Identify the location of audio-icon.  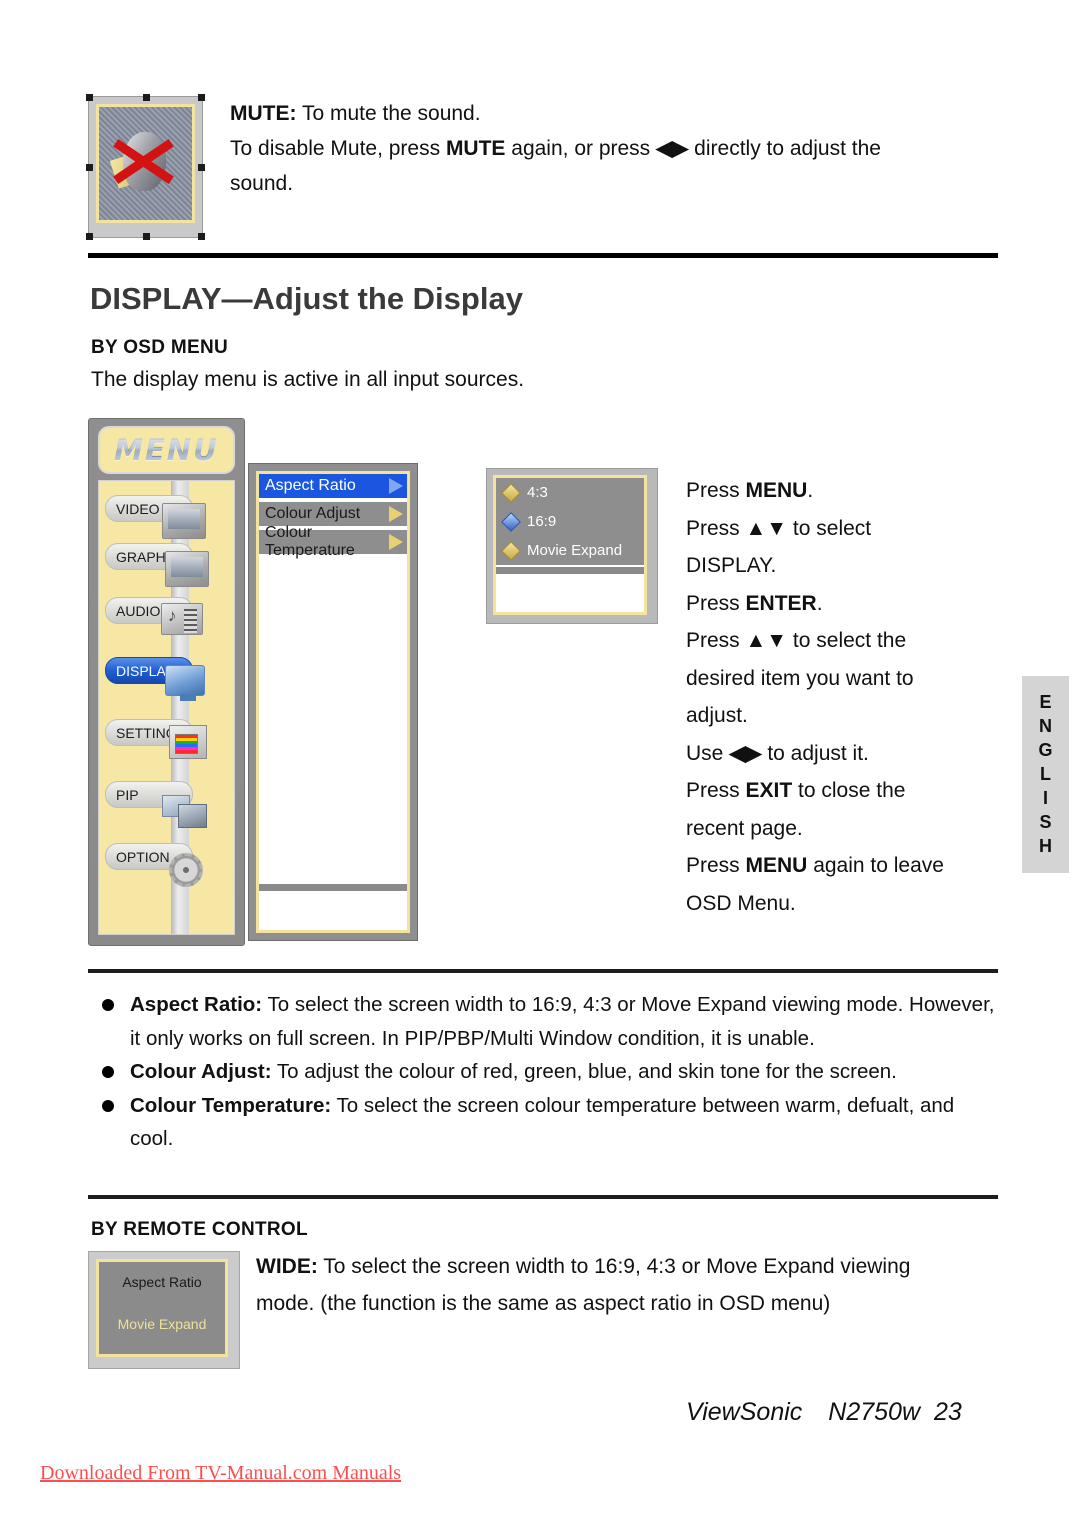
(182, 619).